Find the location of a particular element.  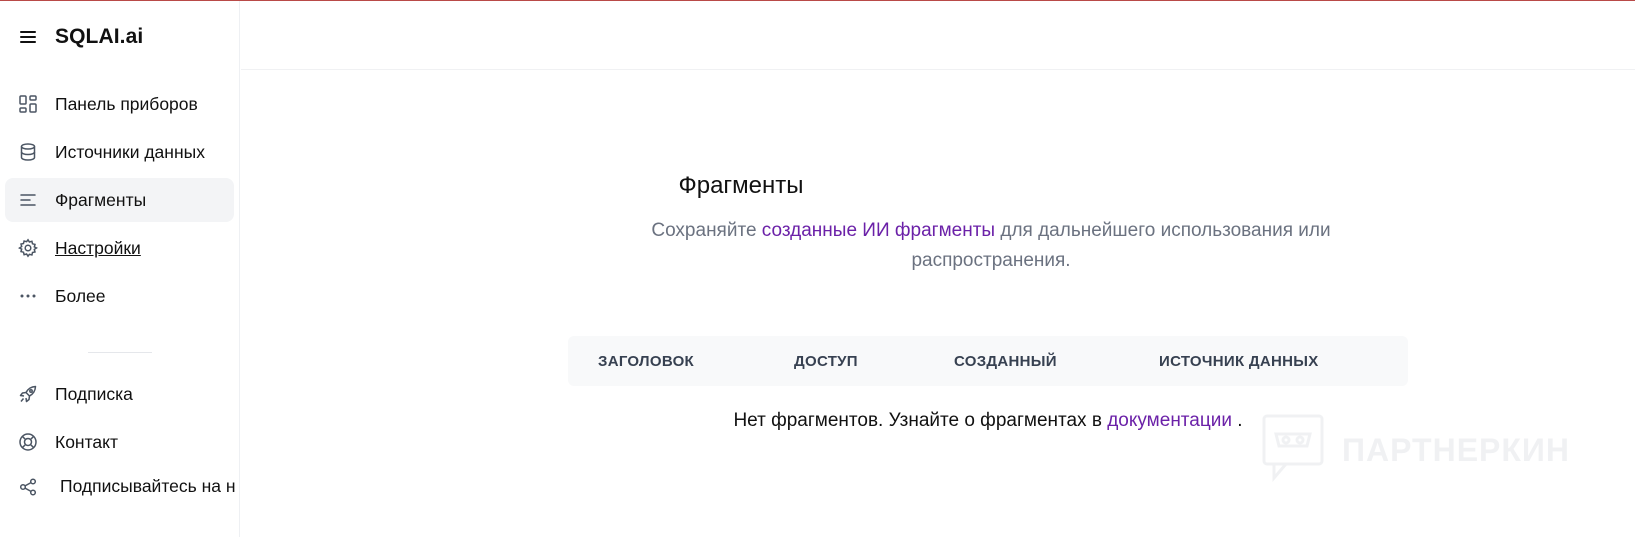

subtitle-text: Сохраняйте is located at coordinates (706, 230).